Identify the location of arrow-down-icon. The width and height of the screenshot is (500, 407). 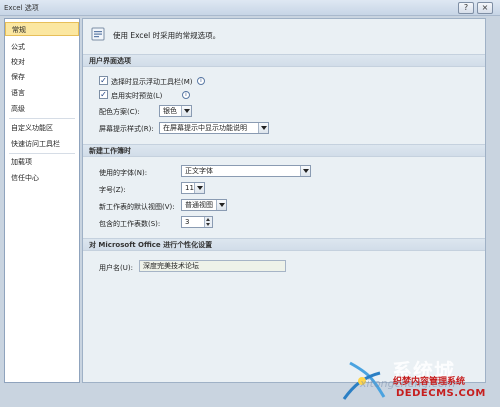
(208, 224).